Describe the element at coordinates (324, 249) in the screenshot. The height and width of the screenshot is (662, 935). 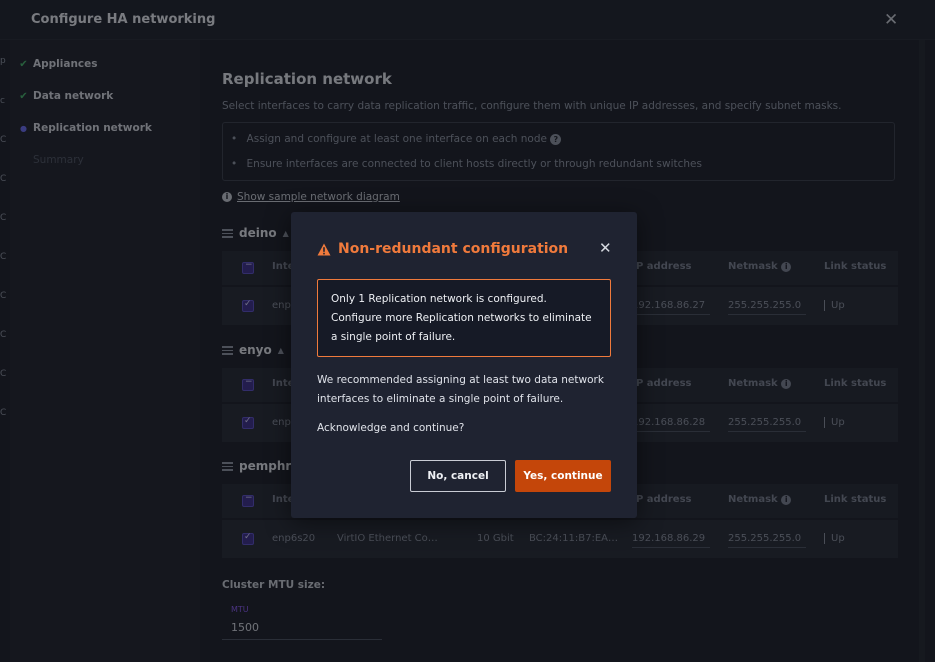
I see `warning-icon` at that location.